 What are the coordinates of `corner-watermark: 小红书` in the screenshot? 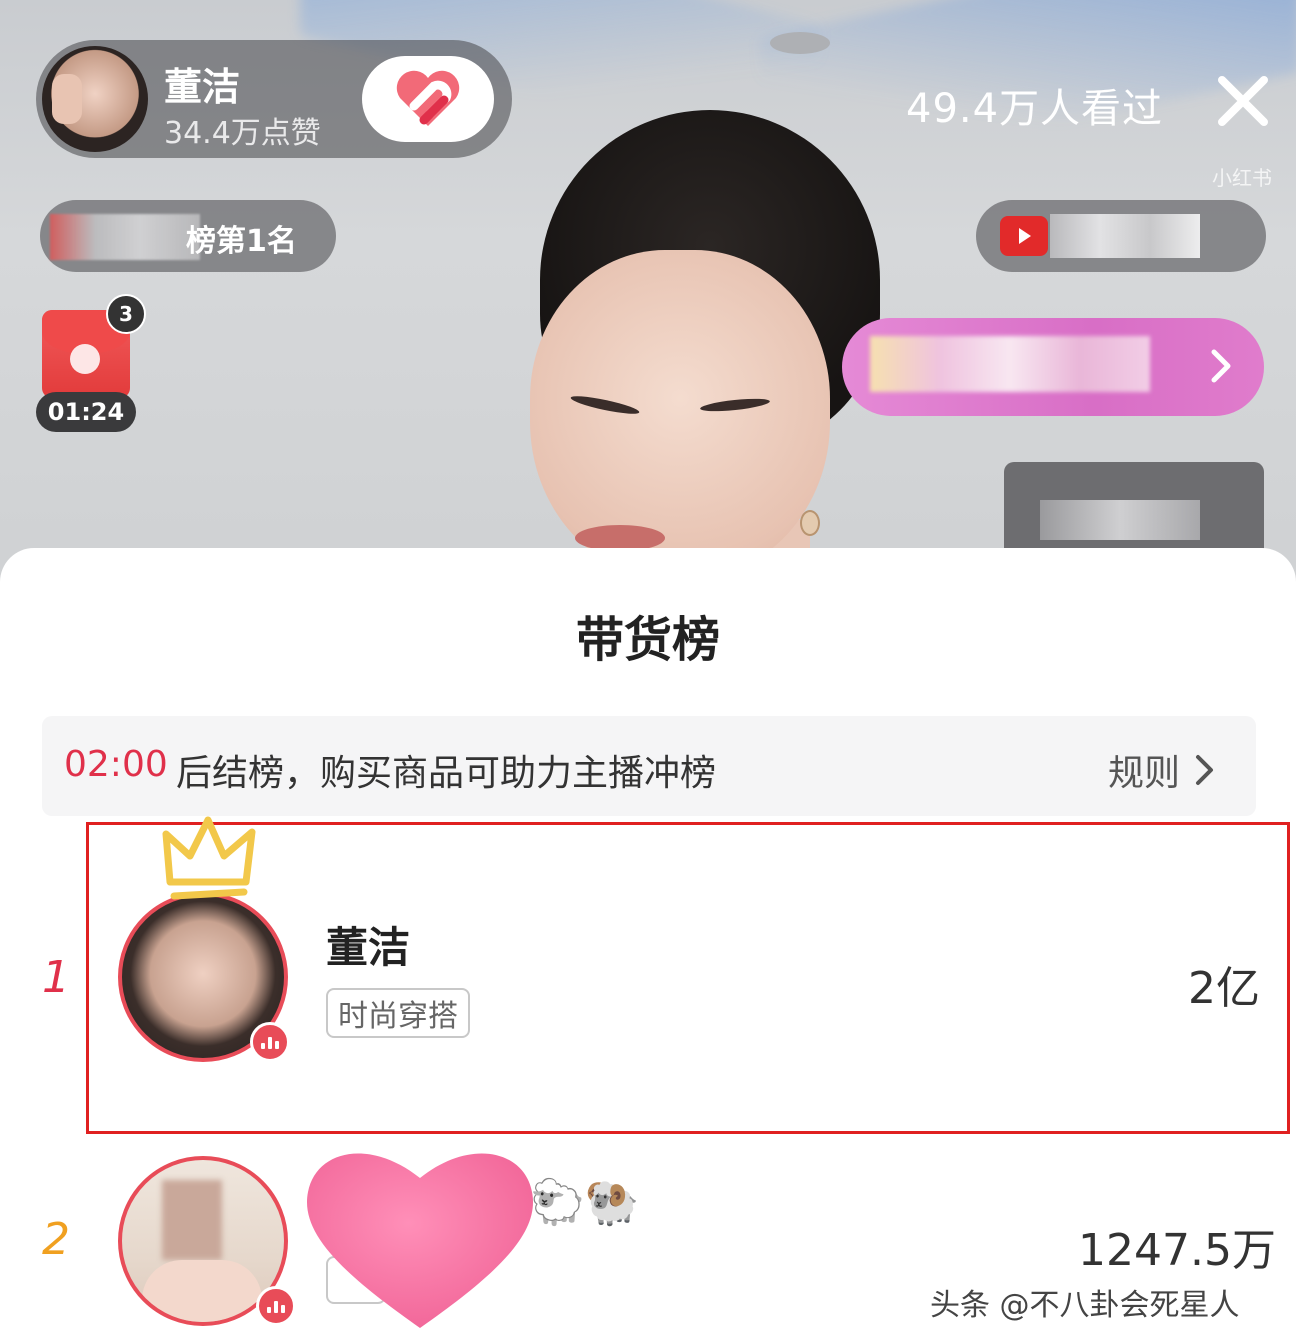 It's located at (1242, 178).